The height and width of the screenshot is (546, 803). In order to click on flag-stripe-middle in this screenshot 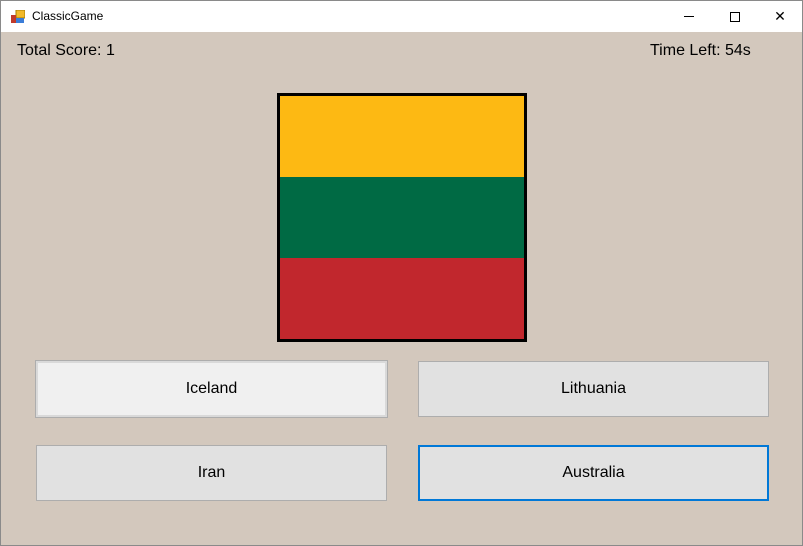, I will do `click(402, 217)`.